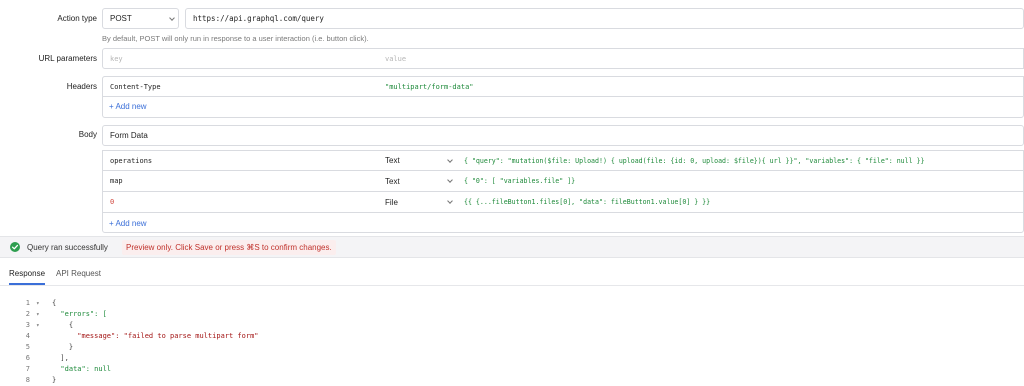  What do you see at coordinates (701, 86) in the screenshot?
I see `header-value-input: "multipart/form-data"` at bounding box center [701, 86].